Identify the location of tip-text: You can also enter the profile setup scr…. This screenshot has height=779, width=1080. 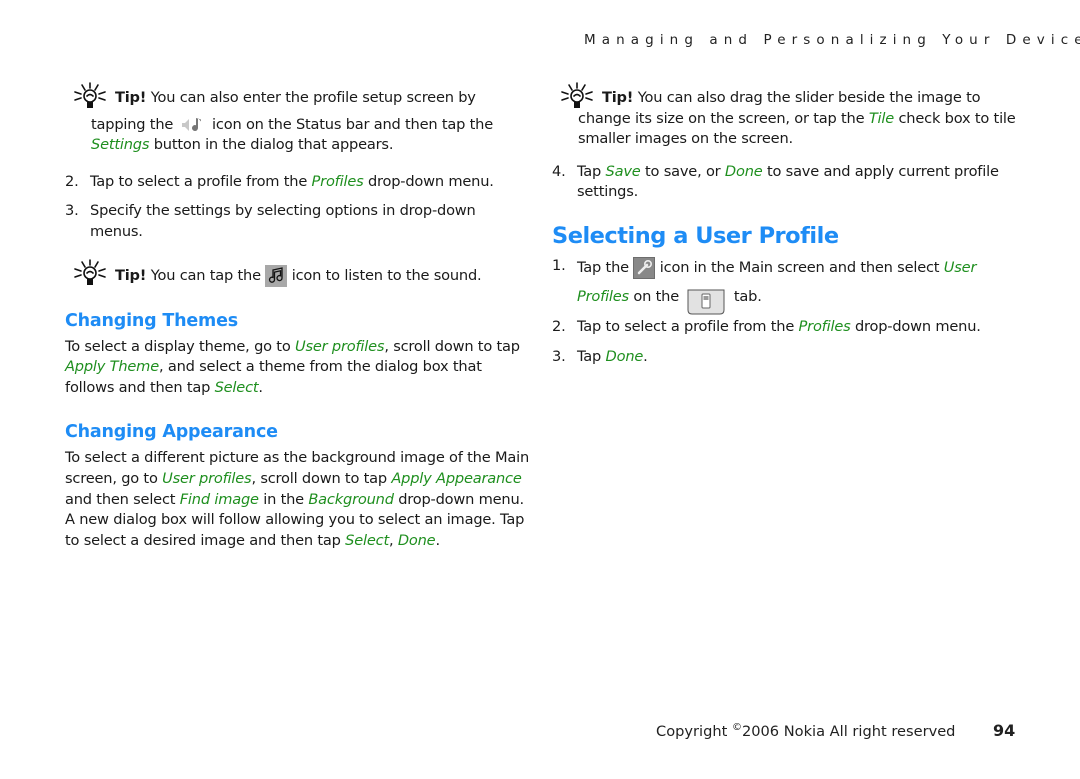
(311, 97).